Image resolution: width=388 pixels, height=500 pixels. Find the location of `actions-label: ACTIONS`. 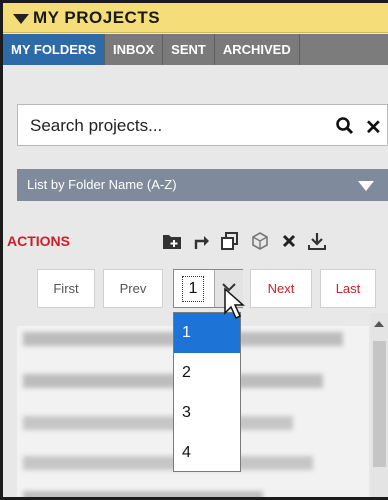

actions-label: ACTIONS is located at coordinates (38, 241).